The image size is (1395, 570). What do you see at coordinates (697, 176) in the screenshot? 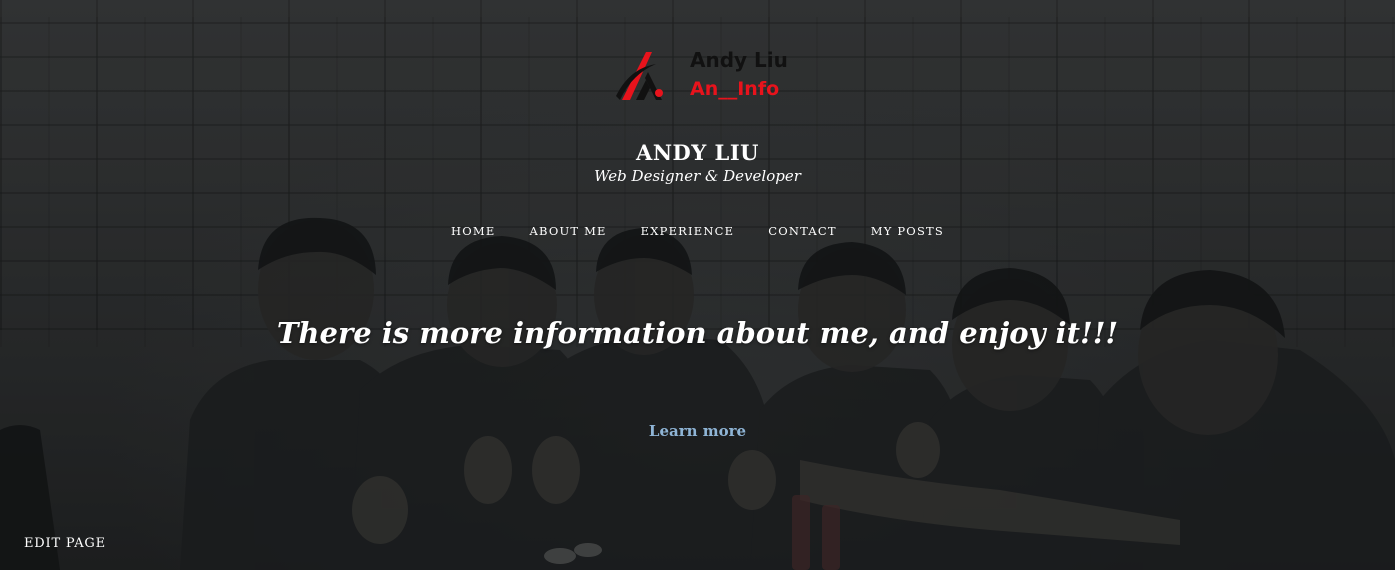
I see `site-description: Web Designer & Developer` at bounding box center [697, 176].